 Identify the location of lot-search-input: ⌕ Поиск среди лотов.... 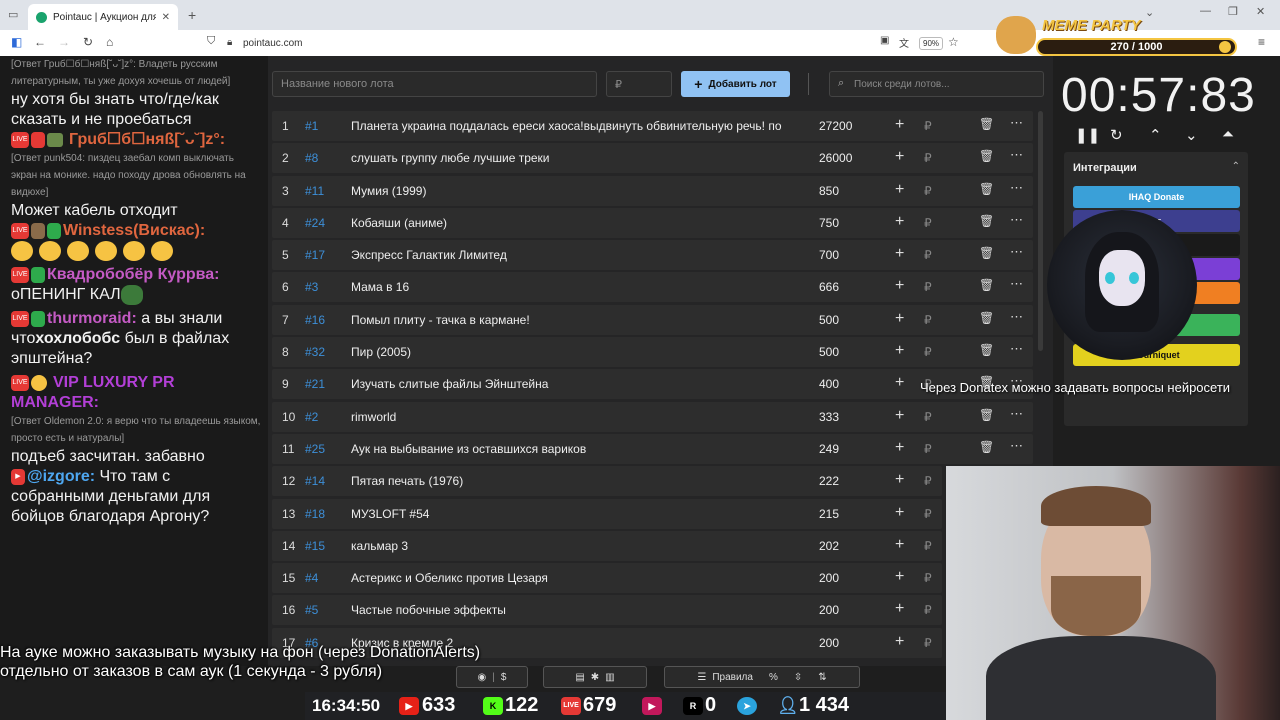
(936, 84).